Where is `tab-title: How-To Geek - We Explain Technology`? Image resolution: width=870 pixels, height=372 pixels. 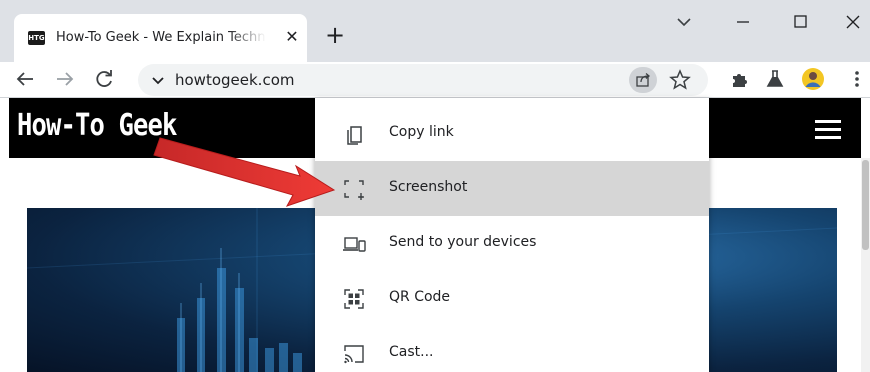 tab-title: How-To Geek - We Explain Technology is located at coordinates (161, 37).